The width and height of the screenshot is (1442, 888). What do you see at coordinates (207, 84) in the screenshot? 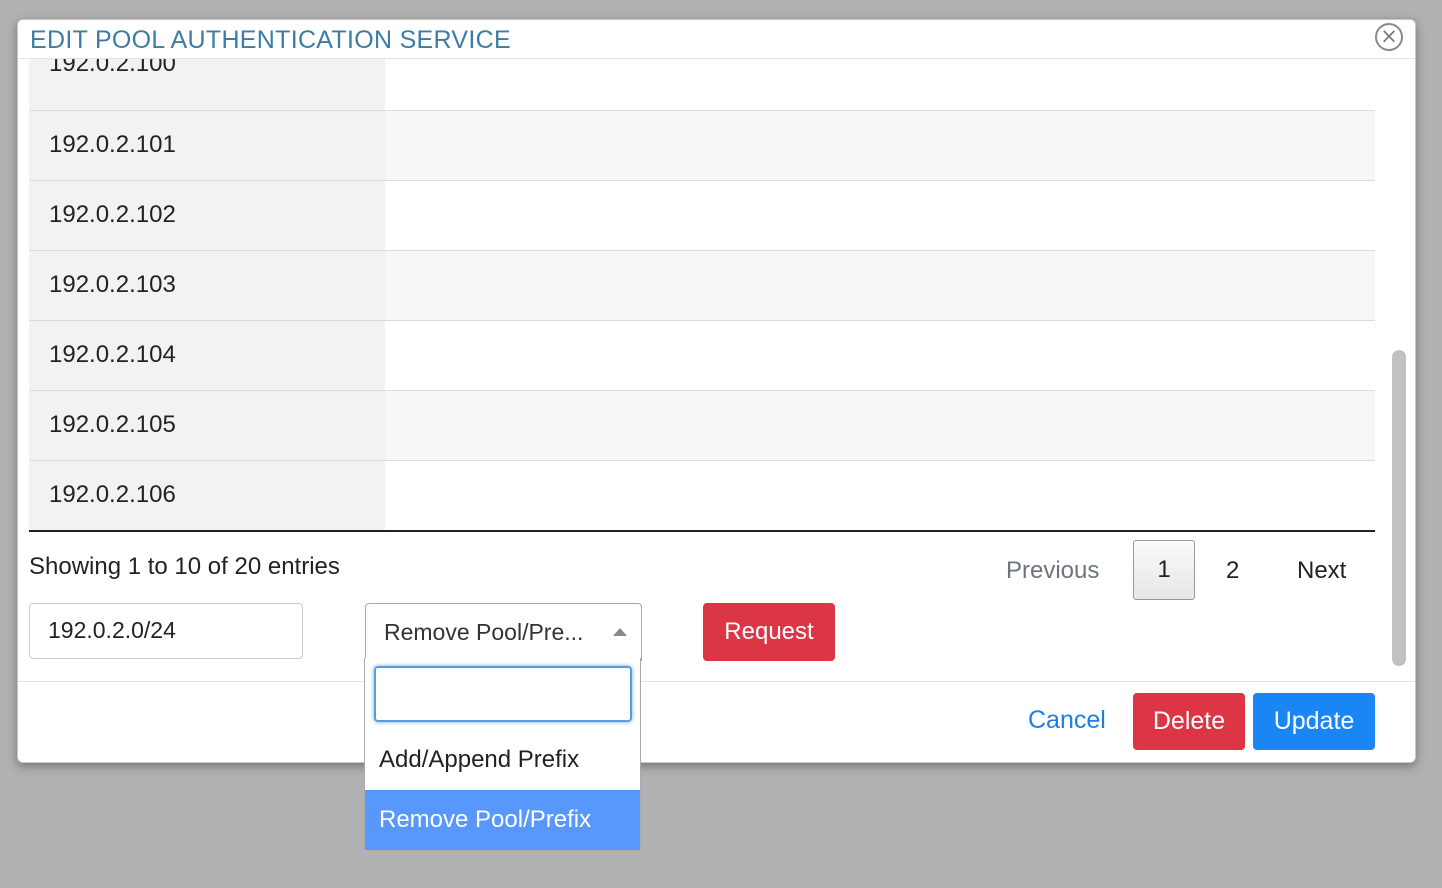
I see `ip-cell: 192.0.2.100` at bounding box center [207, 84].